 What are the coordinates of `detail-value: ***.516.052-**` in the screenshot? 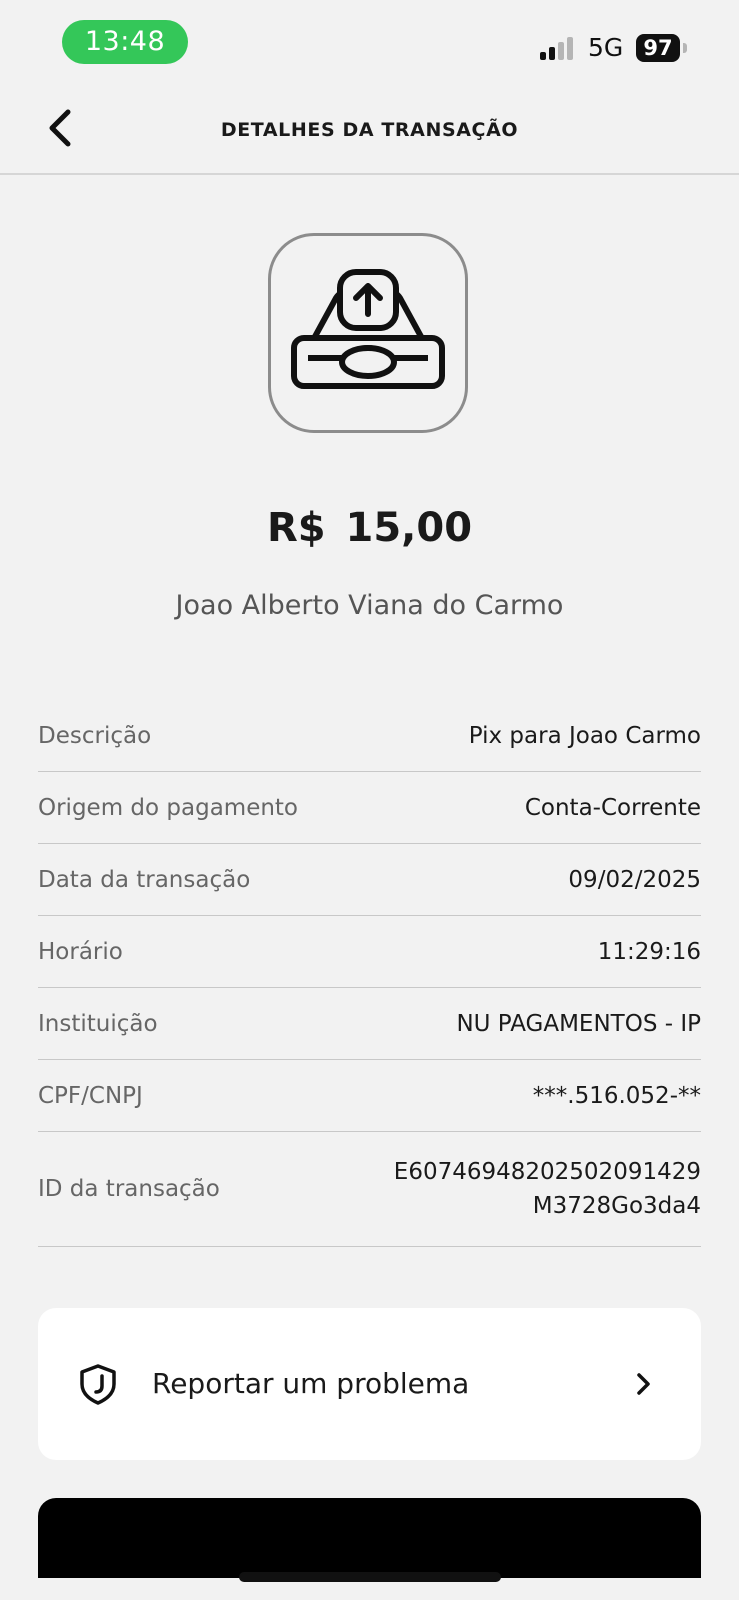 It's located at (616, 1095).